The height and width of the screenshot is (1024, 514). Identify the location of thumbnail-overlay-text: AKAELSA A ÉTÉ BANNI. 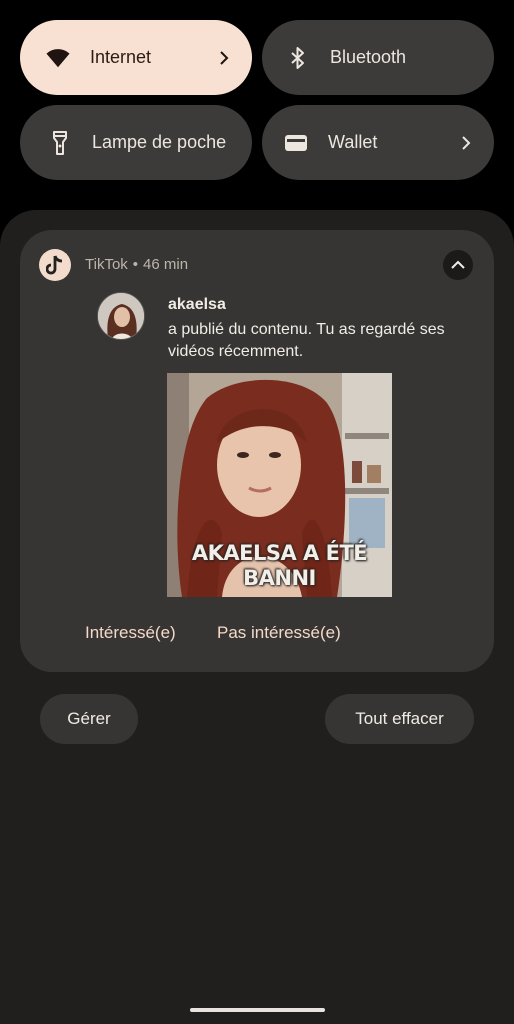
(279, 565).